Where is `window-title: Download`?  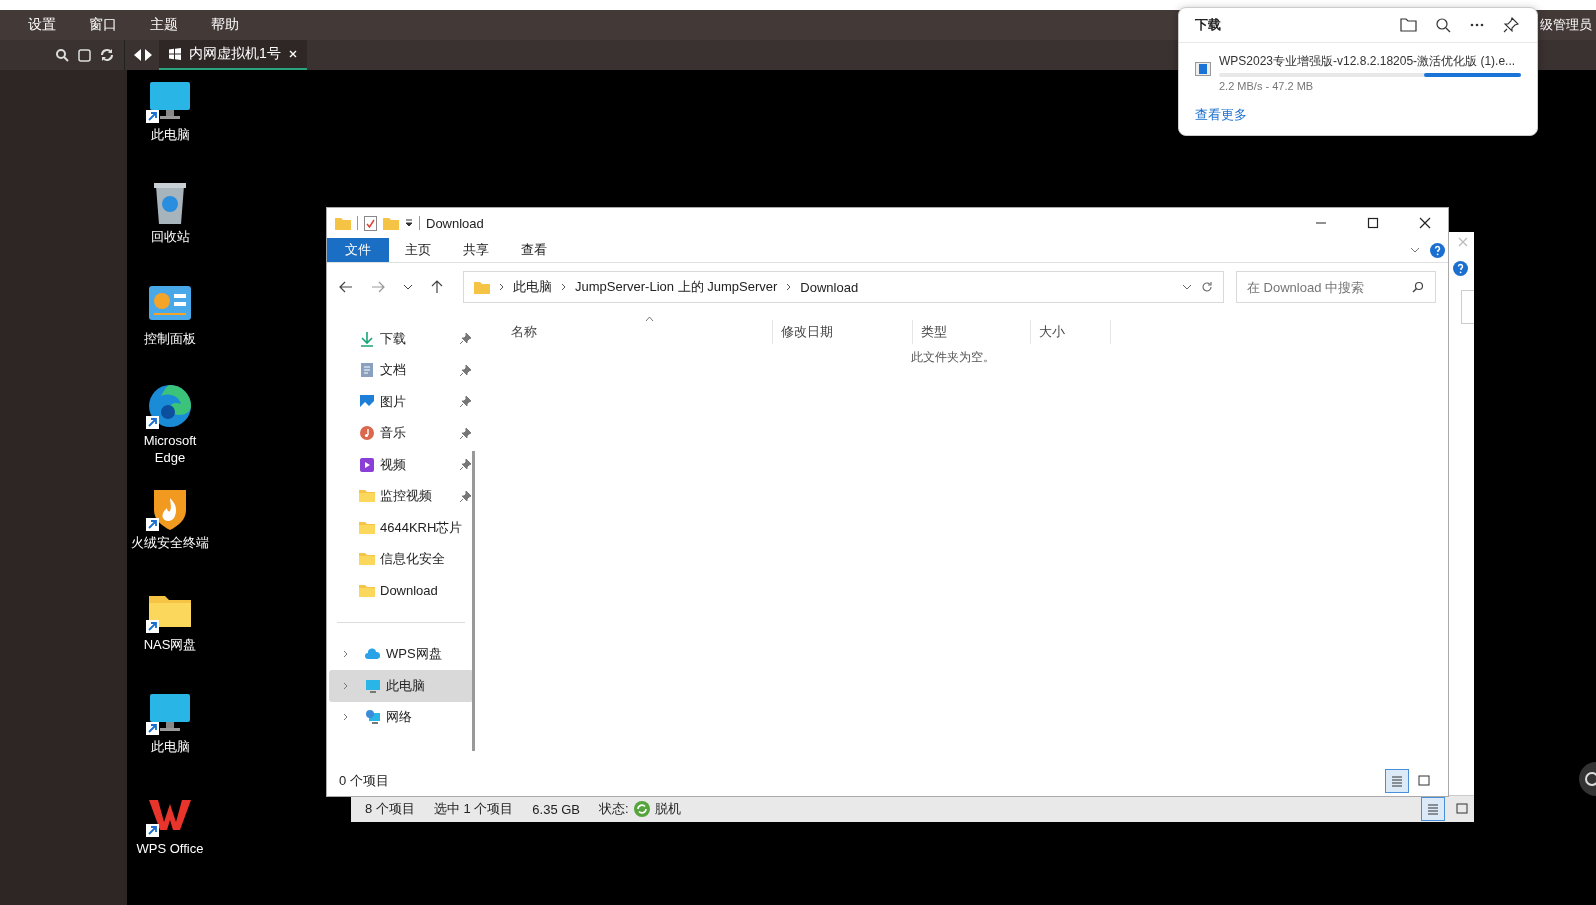 window-title: Download is located at coordinates (455, 223).